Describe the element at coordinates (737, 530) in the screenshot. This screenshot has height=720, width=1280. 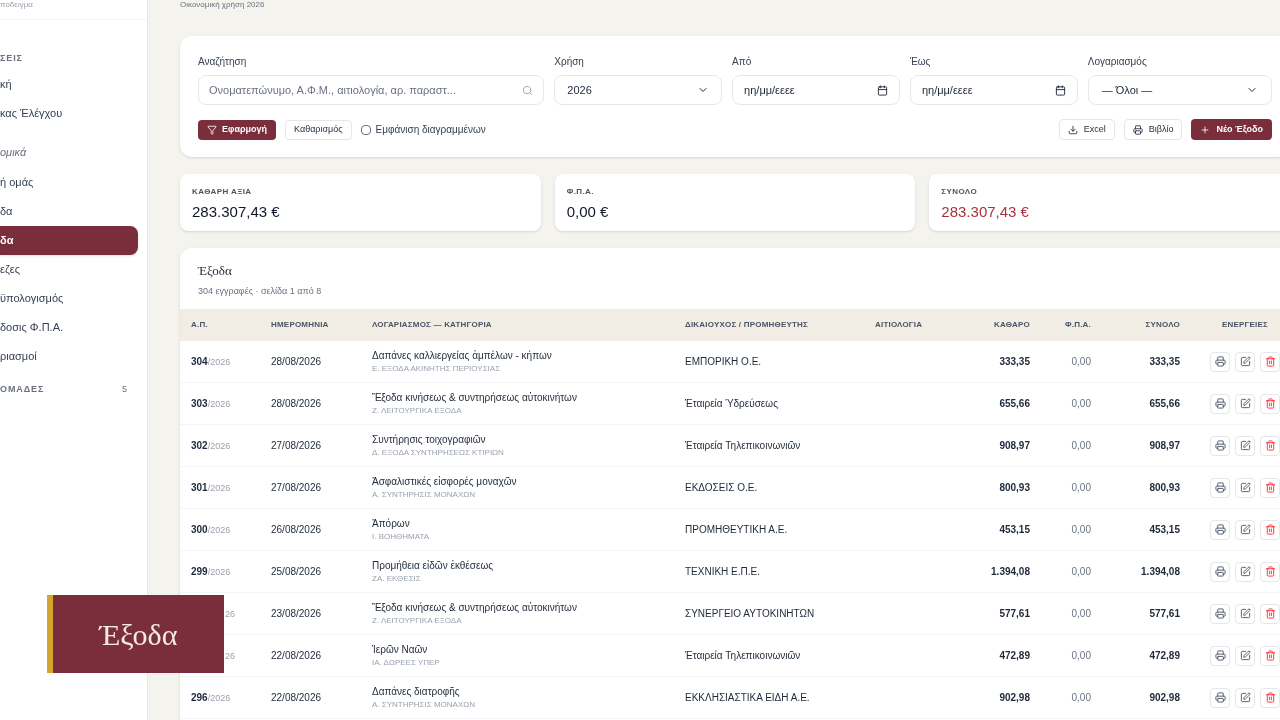
I see `table-cell-text: ΠΡΟΜΗΘΕΥΤΙΚΗ Α.Ε.` at that location.